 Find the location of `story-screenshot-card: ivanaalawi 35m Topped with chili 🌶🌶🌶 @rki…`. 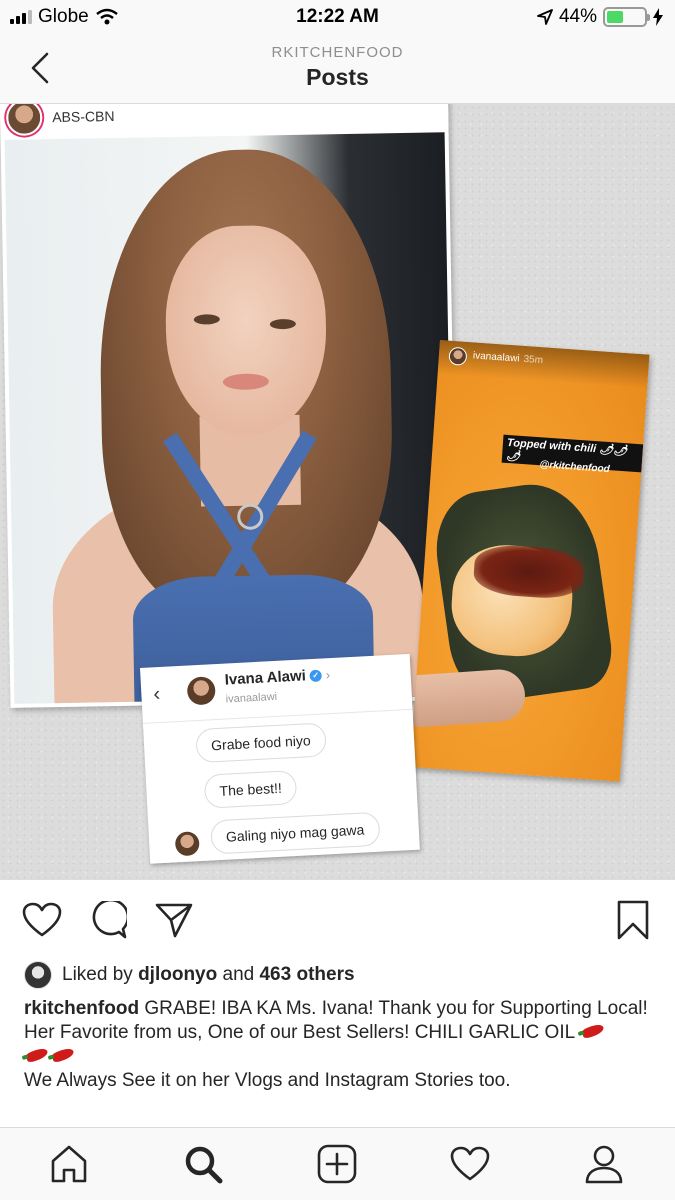

story-screenshot-card: ivanaalawi 35m Topped with chili 🌶🌶🌶 @rki… is located at coordinates (530, 561).